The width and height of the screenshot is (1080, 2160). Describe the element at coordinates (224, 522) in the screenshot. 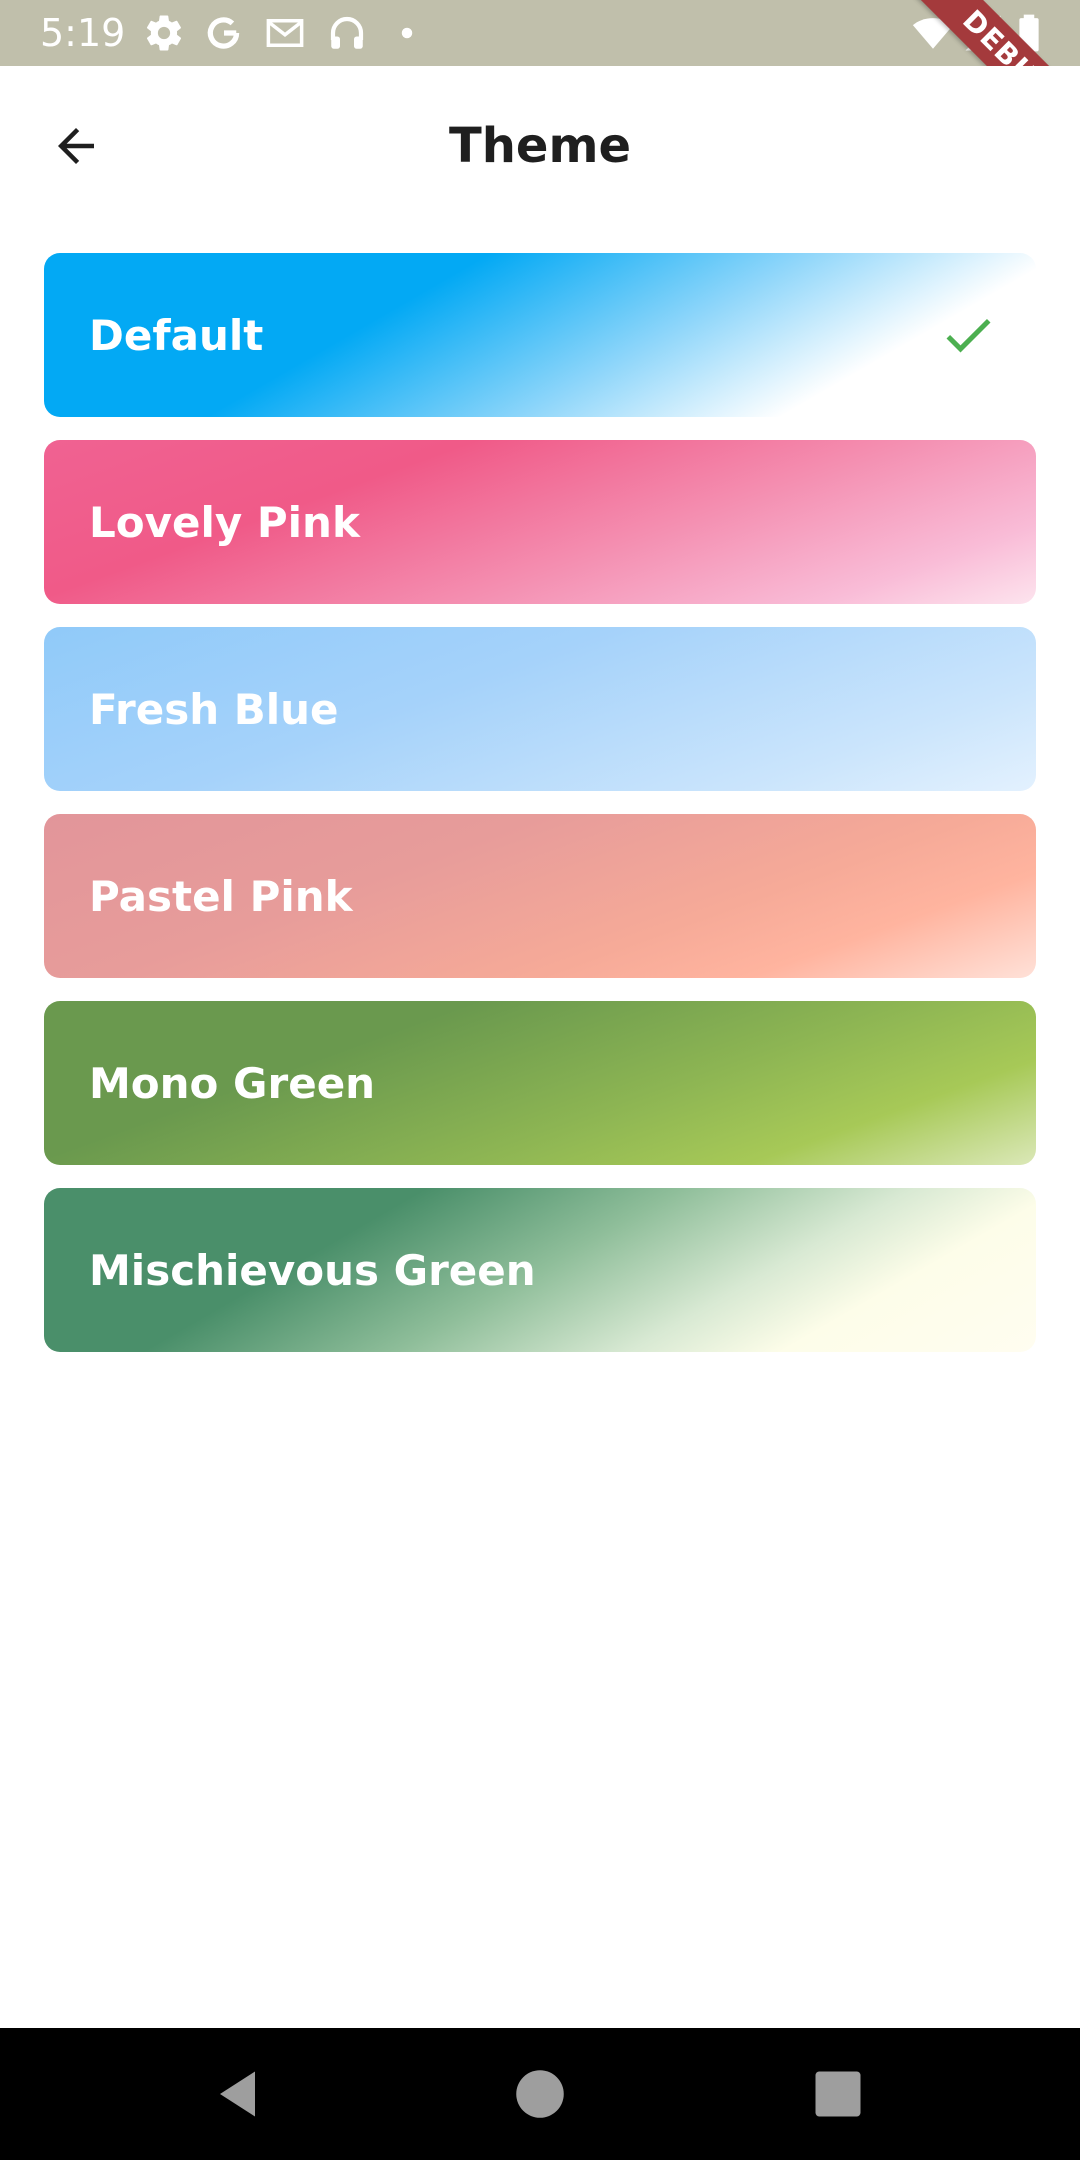

I see `theme-label: Lovely Pink` at that location.